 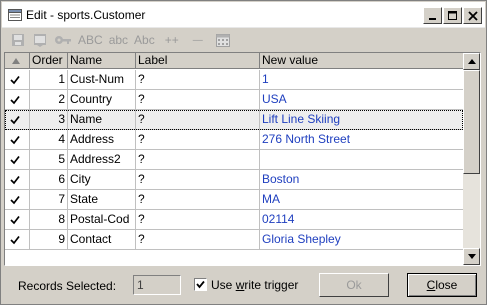 What do you see at coordinates (102, 120) in the screenshot?
I see `name-cell: Name` at bounding box center [102, 120].